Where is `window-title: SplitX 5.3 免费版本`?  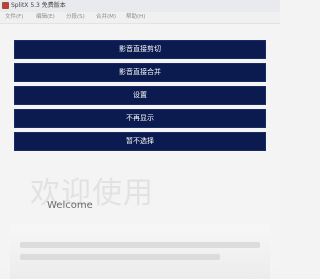
window-title: SplitX 5.3 免费版本 is located at coordinates (38, 5).